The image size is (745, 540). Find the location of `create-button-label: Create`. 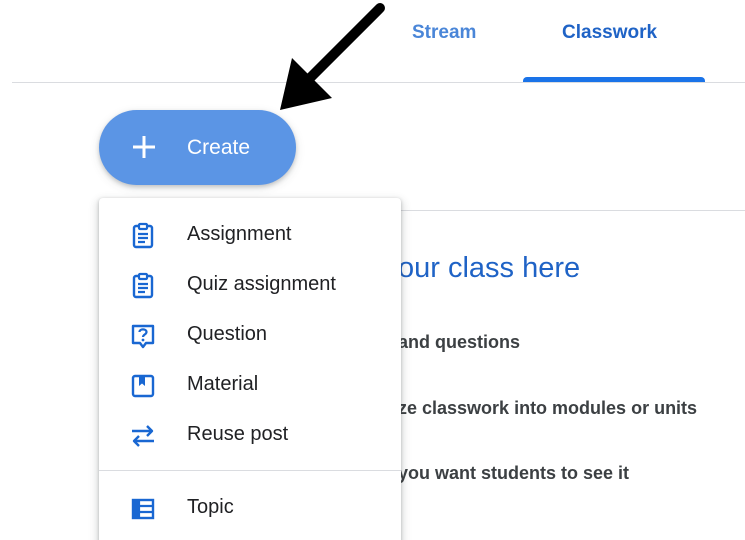

create-button-label: Create is located at coordinates (219, 147).